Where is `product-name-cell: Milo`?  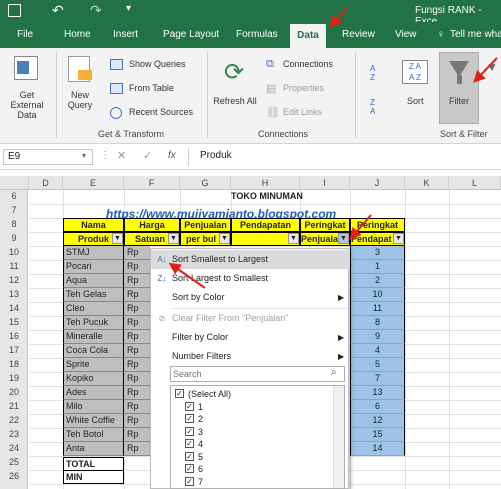
product-name-cell: Milo is located at coordinates (93, 407).